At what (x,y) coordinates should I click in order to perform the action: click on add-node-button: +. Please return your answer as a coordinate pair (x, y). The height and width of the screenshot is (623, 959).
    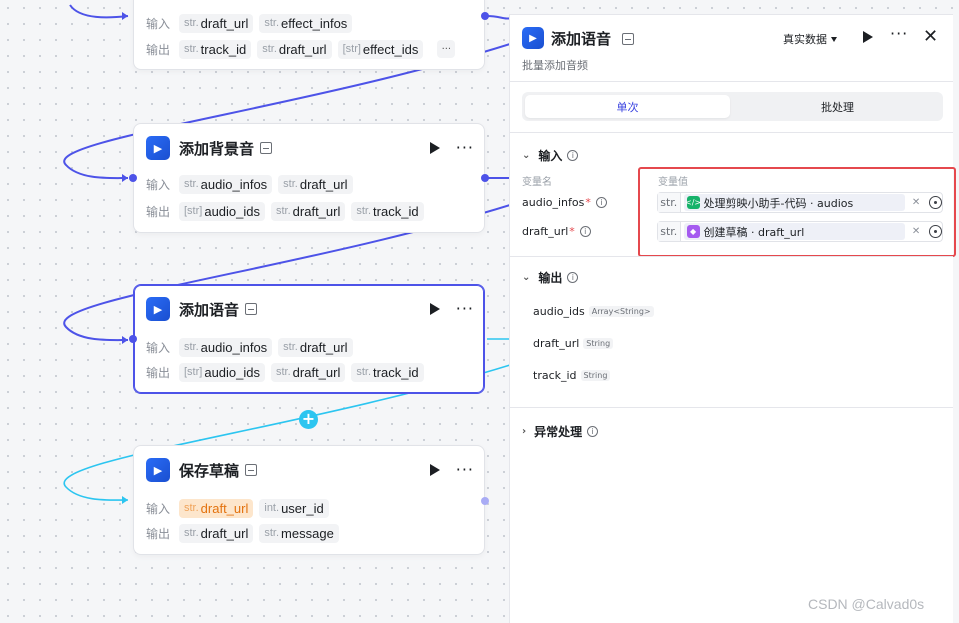
    Looking at the image, I should click on (308, 419).